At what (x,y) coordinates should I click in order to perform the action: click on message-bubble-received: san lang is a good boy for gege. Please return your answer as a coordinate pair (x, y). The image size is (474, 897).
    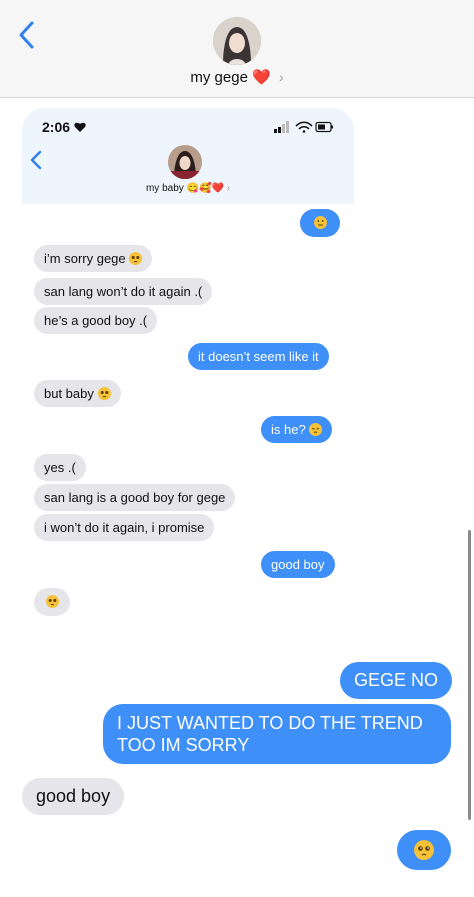
    Looking at the image, I should click on (135, 497).